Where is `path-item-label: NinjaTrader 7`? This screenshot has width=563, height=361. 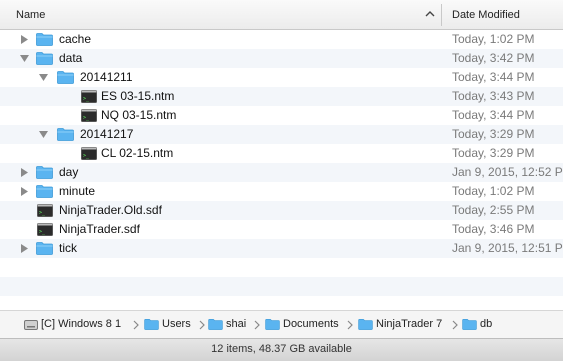 path-item-label: NinjaTrader 7 is located at coordinates (409, 324).